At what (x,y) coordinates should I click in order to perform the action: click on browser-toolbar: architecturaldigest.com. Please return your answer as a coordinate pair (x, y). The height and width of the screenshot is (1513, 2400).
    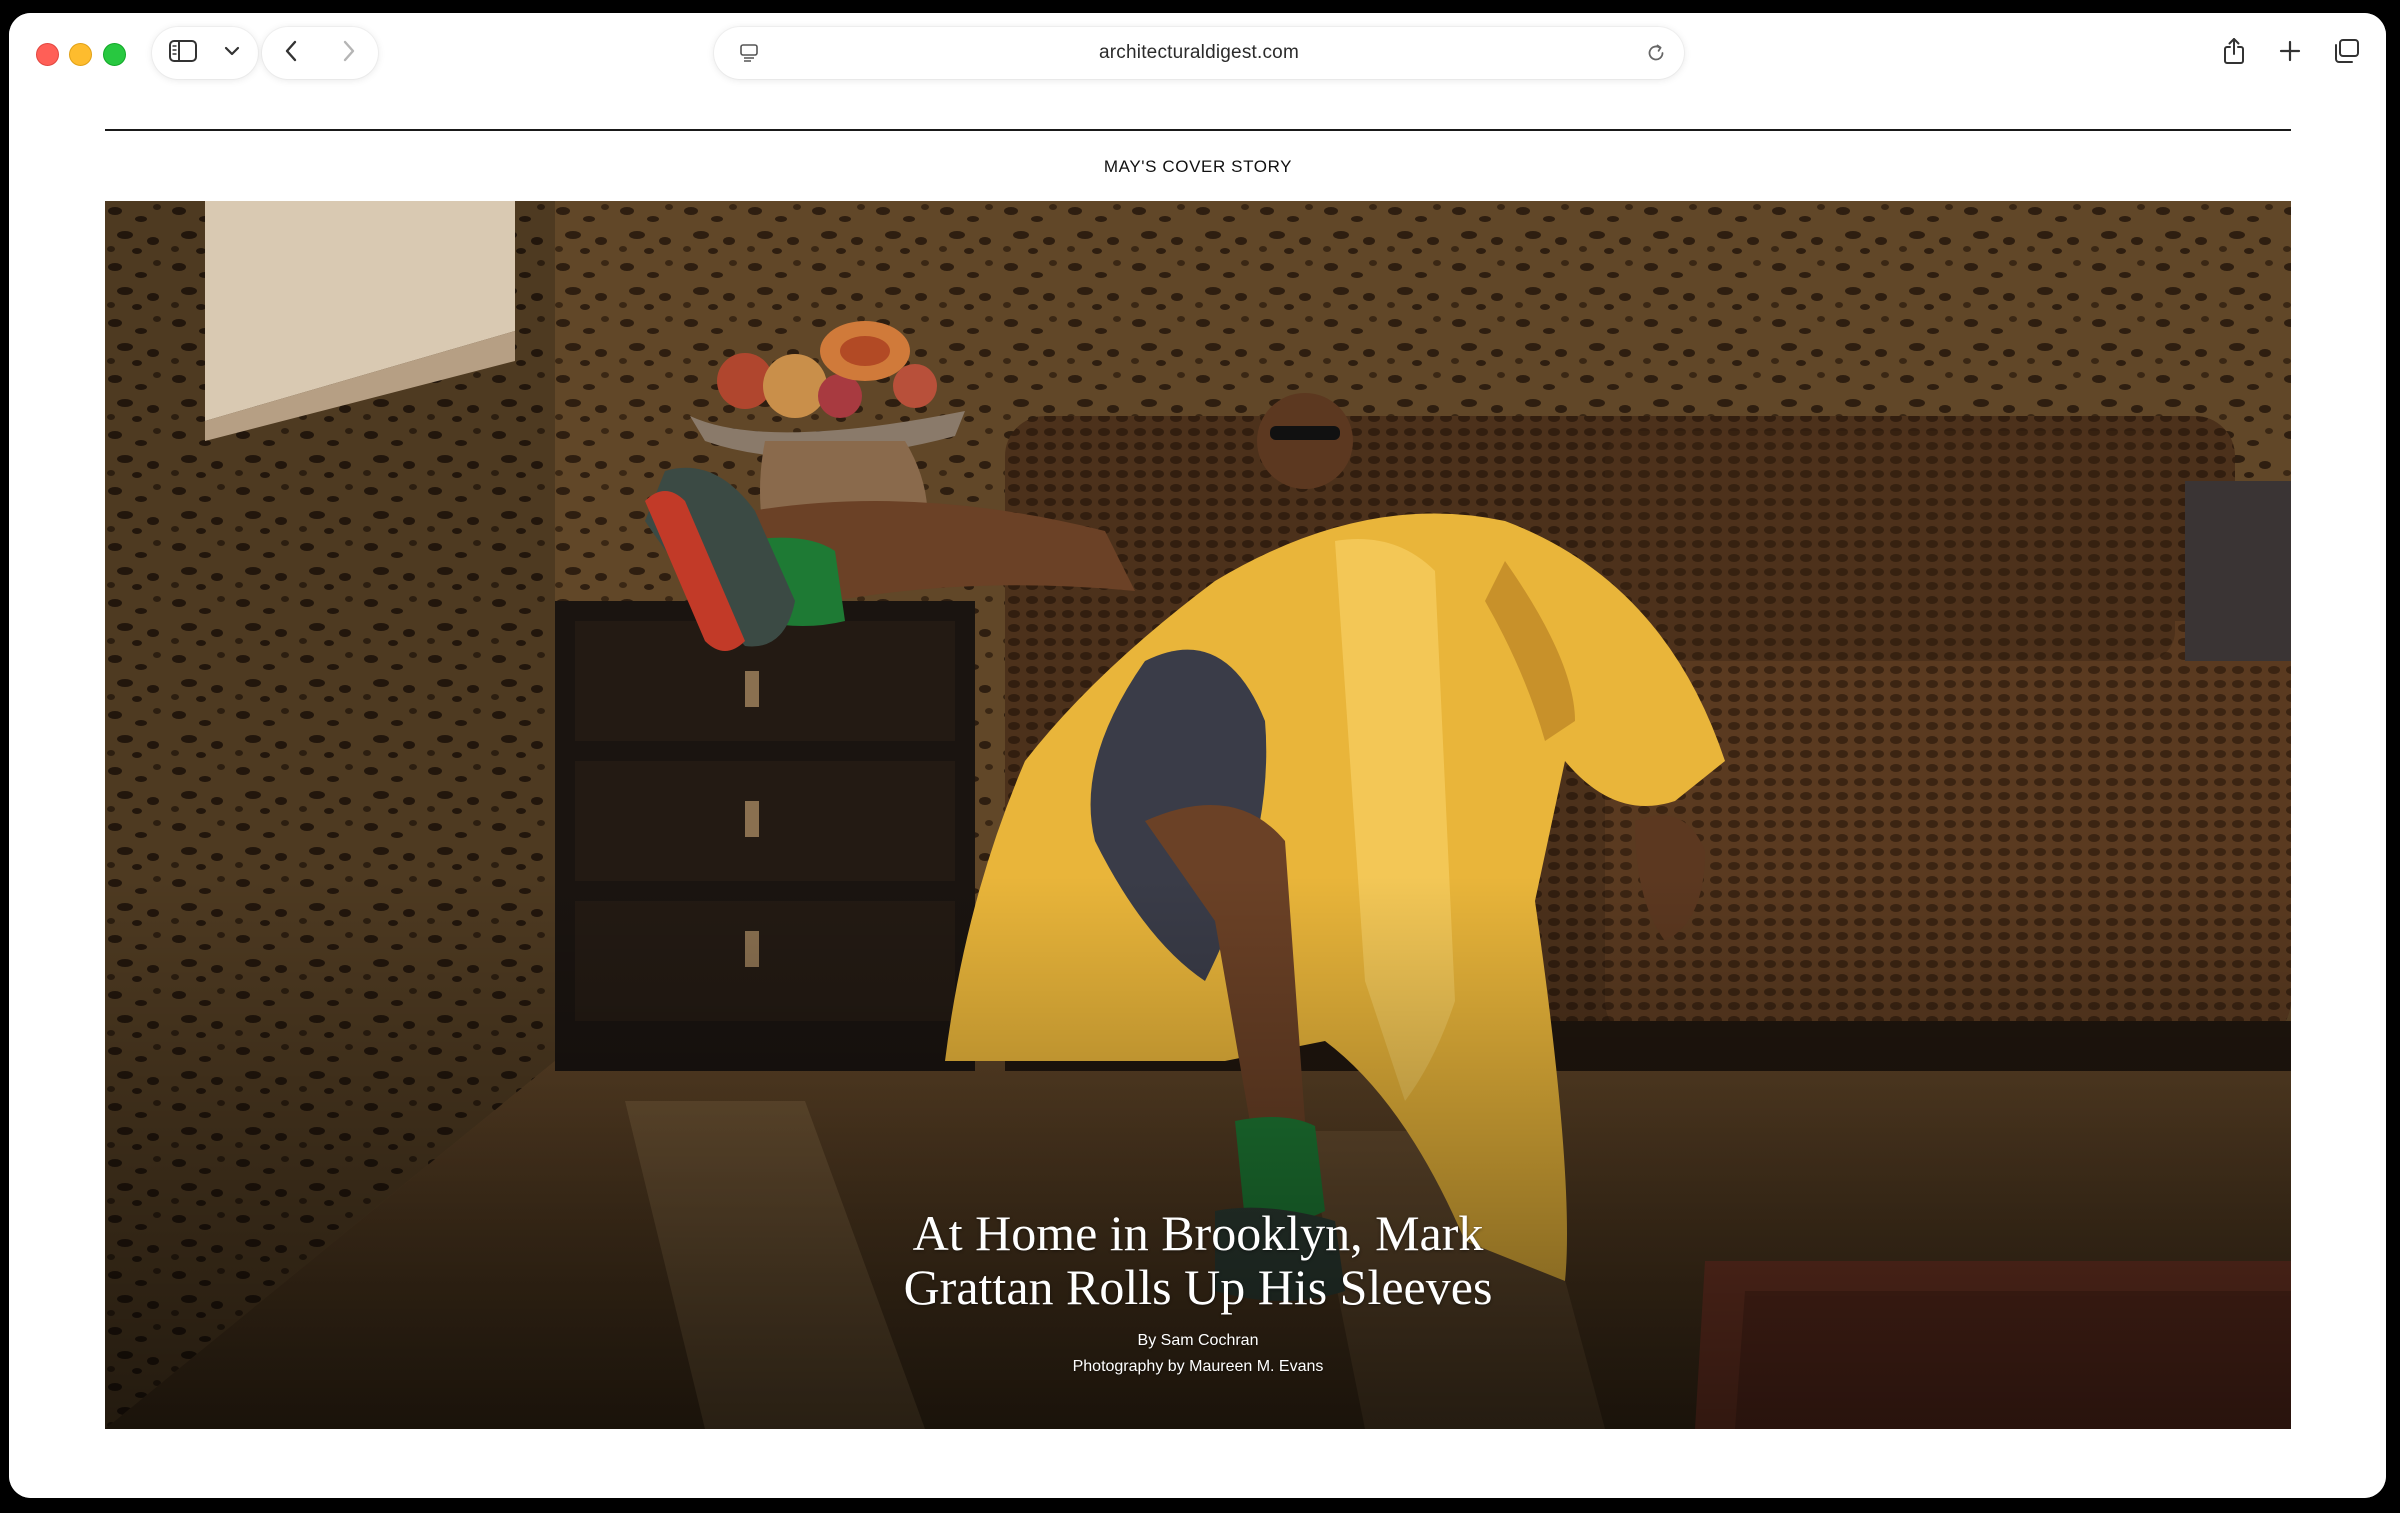
    Looking at the image, I should click on (1197, 54).